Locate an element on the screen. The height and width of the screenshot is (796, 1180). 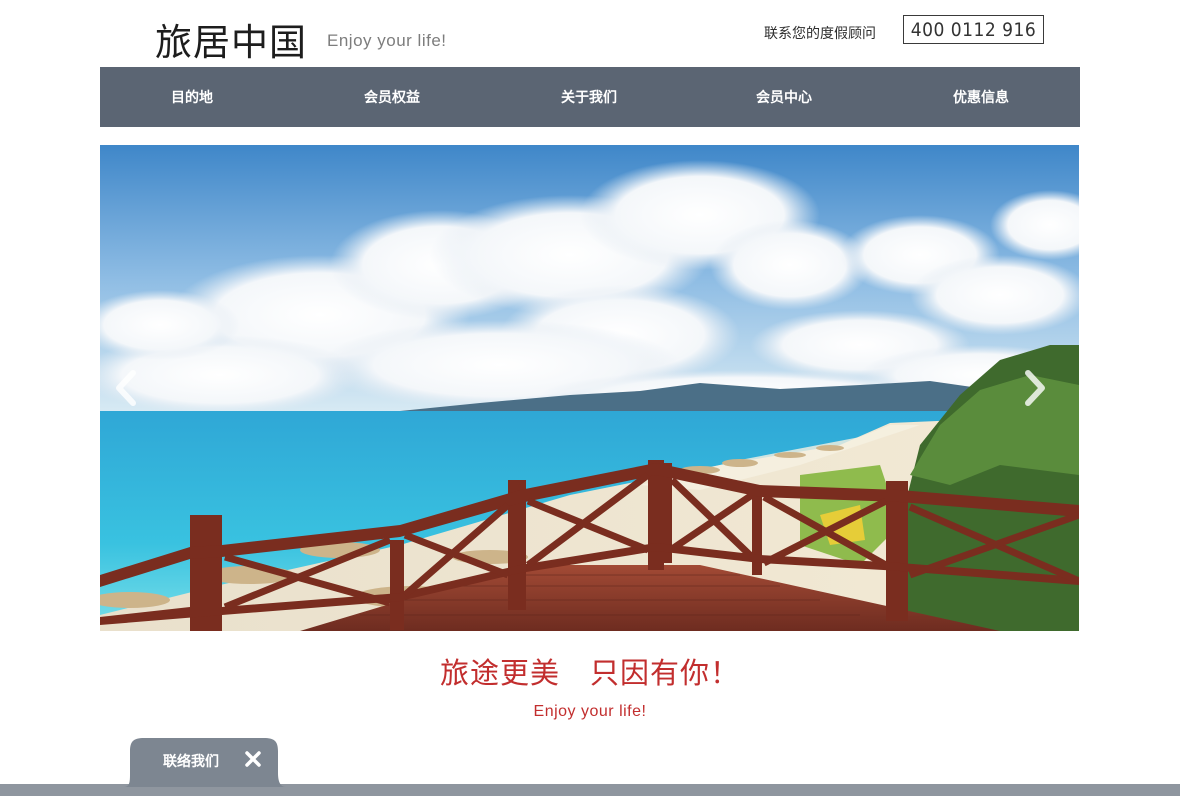
slogan-title: 旅途更美 只因有你！ is located at coordinates (589, 673).